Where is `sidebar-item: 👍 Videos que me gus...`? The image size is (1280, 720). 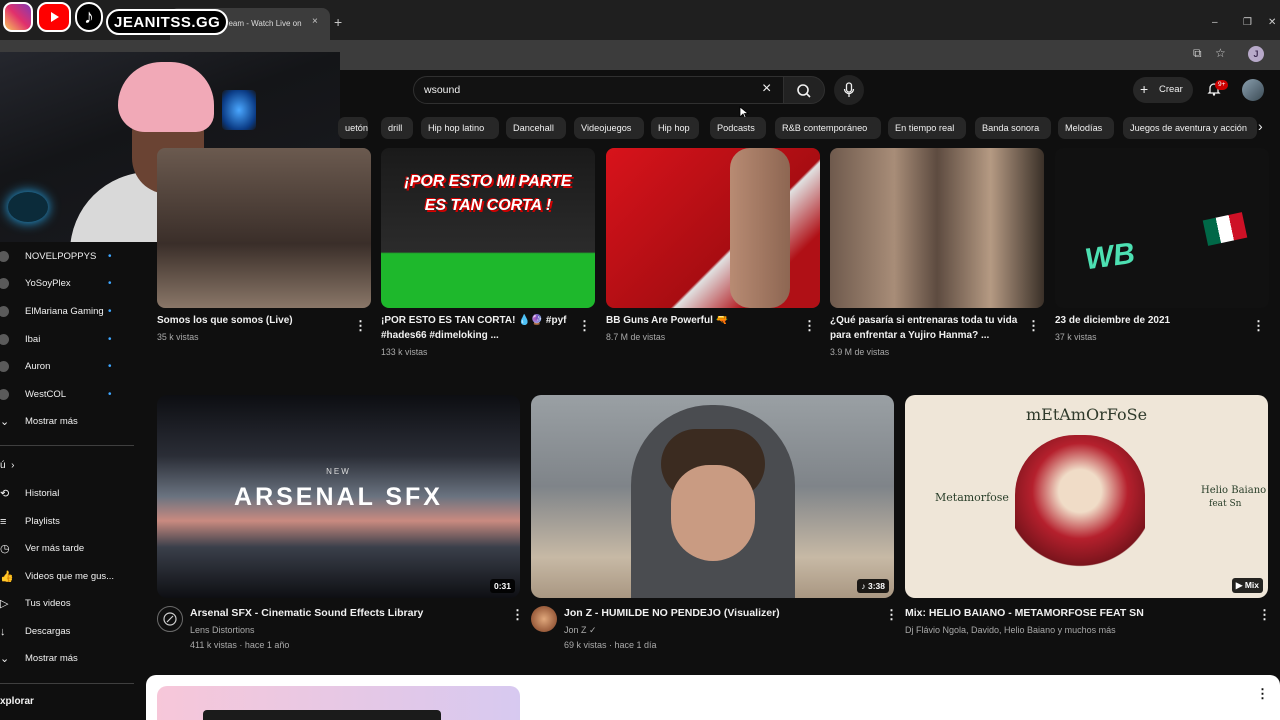 sidebar-item: 👍 Videos que me gus... is located at coordinates (67, 577).